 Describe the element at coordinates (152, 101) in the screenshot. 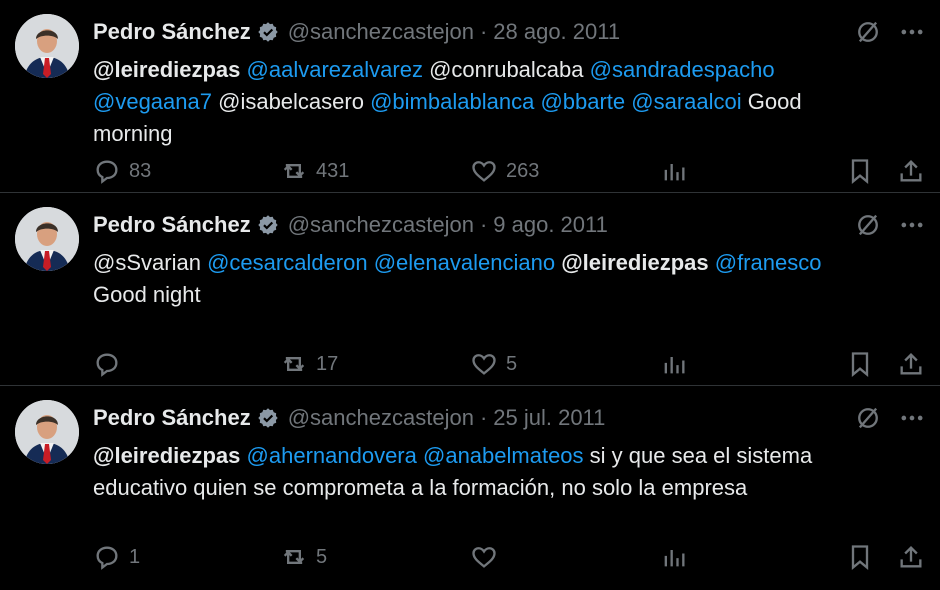

I see `mention-link: @vegaana7` at that location.